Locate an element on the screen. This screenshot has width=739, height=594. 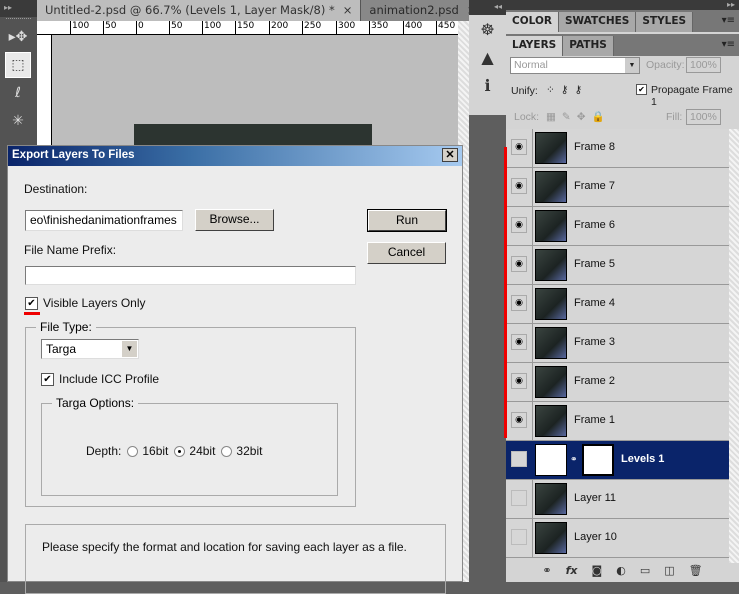
tab-paths: PATHS is located at coordinates (588, 46).